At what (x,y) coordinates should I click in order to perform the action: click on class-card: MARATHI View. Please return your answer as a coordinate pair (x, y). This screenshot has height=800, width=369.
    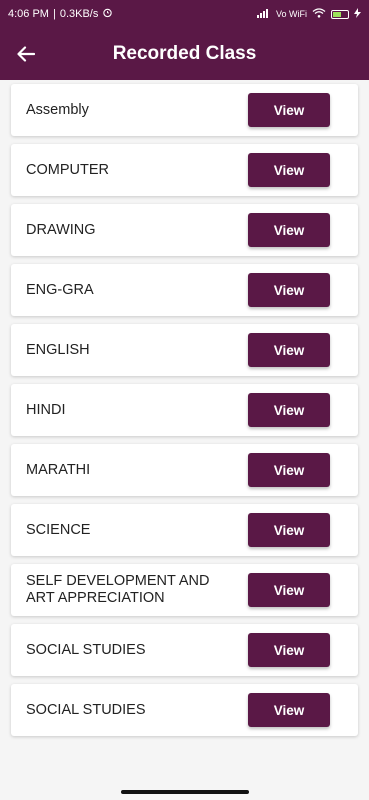
    Looking at the image, I should click on (184, 470).